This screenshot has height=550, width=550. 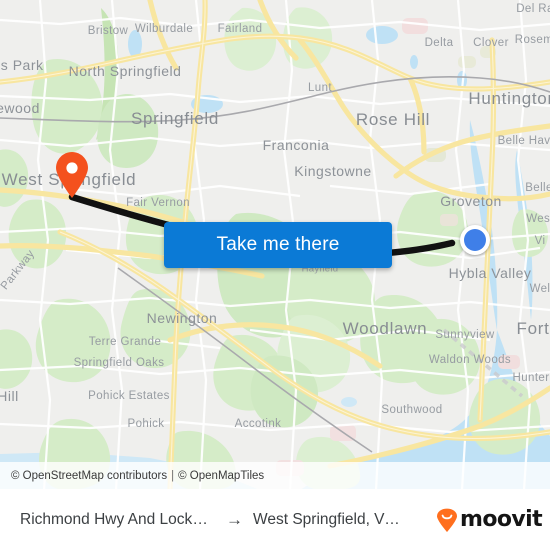 I want to click on take-me-there-label: Take me there, so click(x=278, y=244).